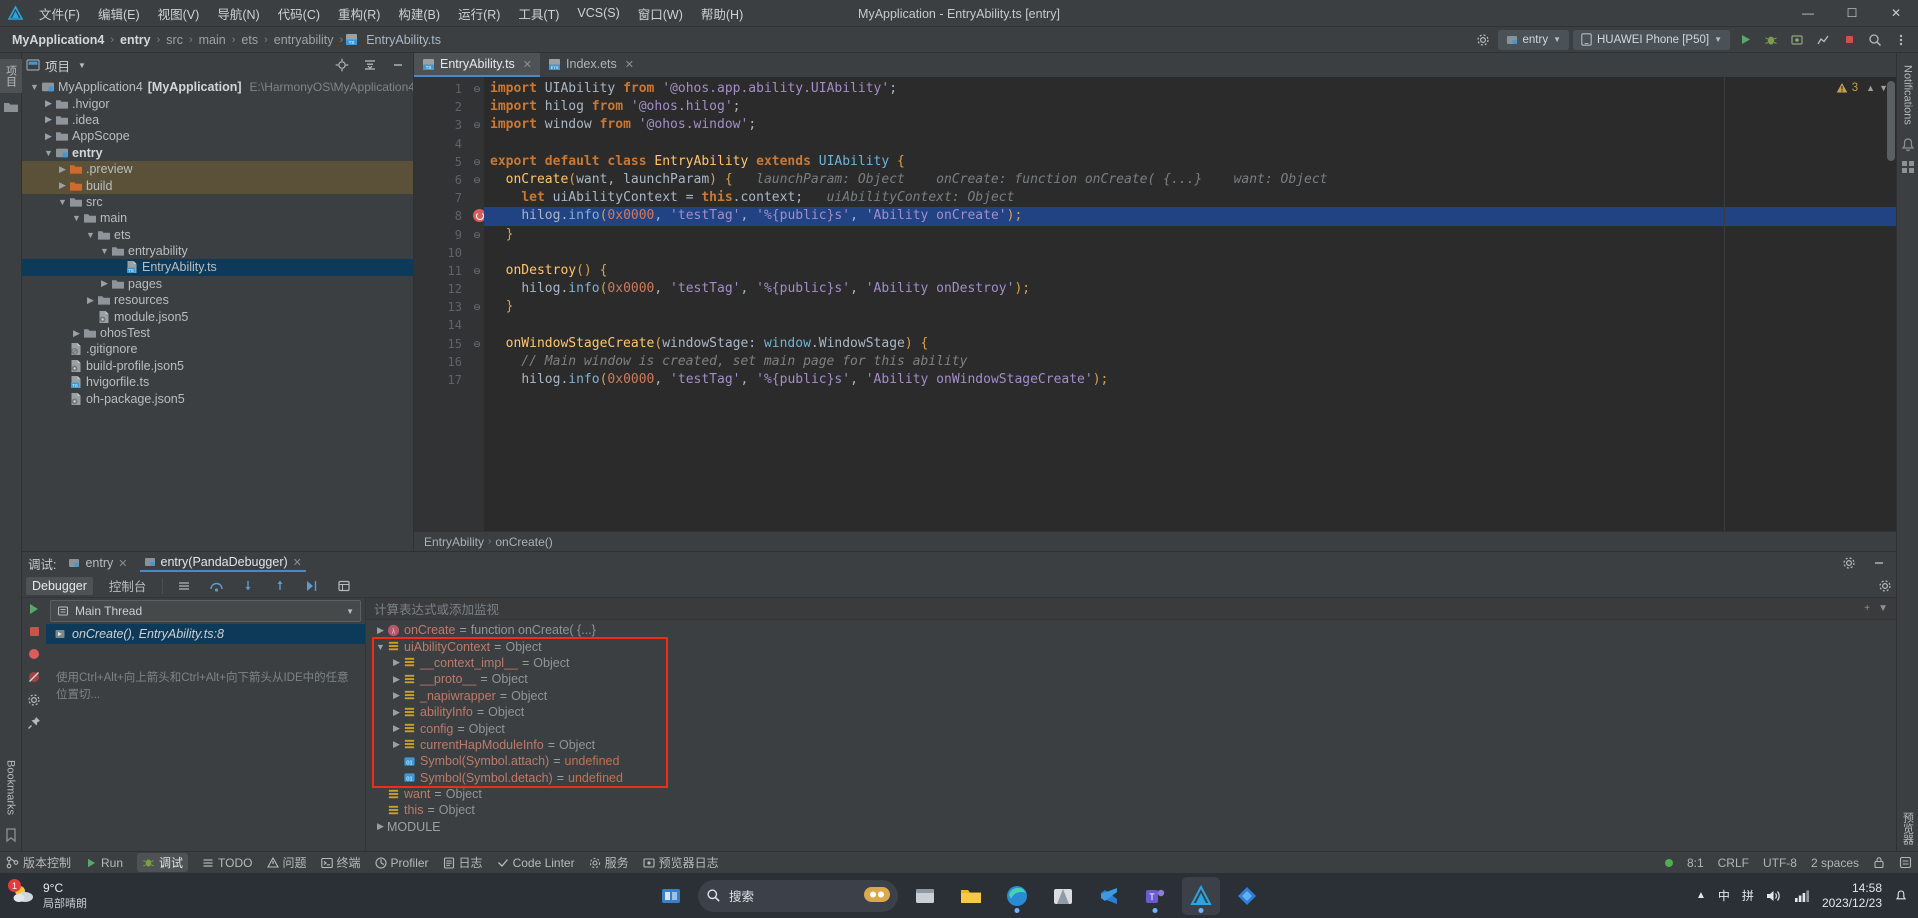  What do you see at coordinates (104, 863) in the screenshot?
I see `status-button-run: Run` at bounding box center [104, 863].